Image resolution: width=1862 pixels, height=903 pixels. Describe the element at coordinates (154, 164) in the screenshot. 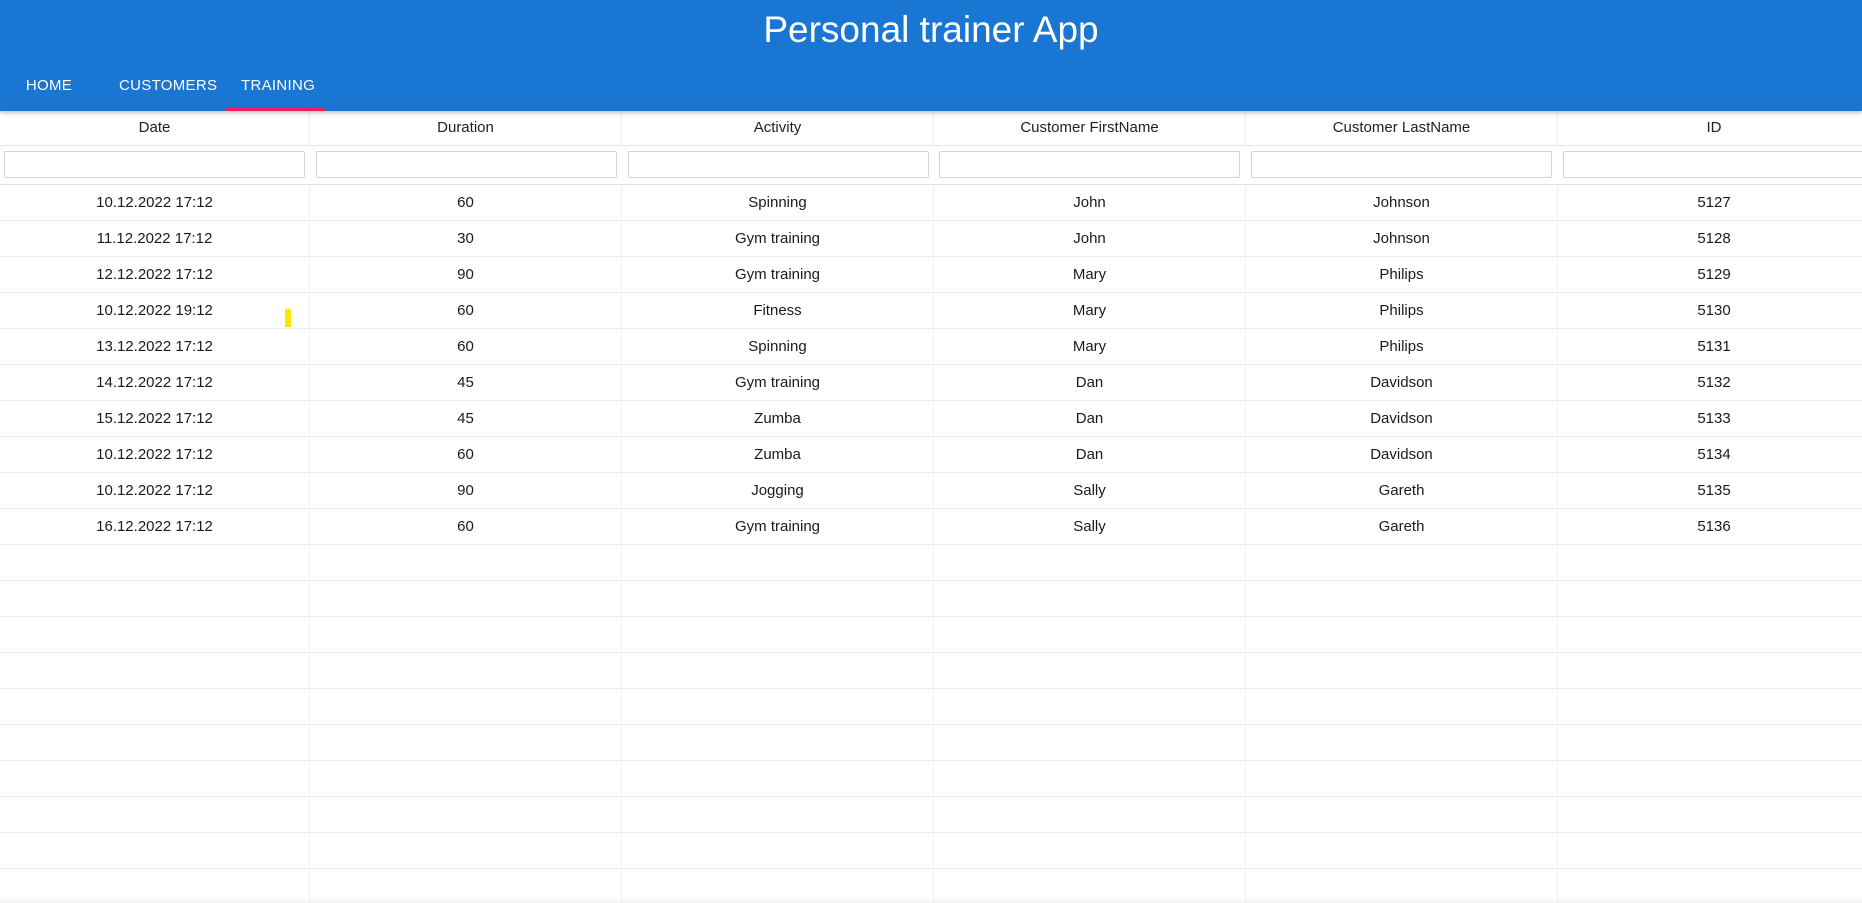

I see `filter-date-input` at that location.